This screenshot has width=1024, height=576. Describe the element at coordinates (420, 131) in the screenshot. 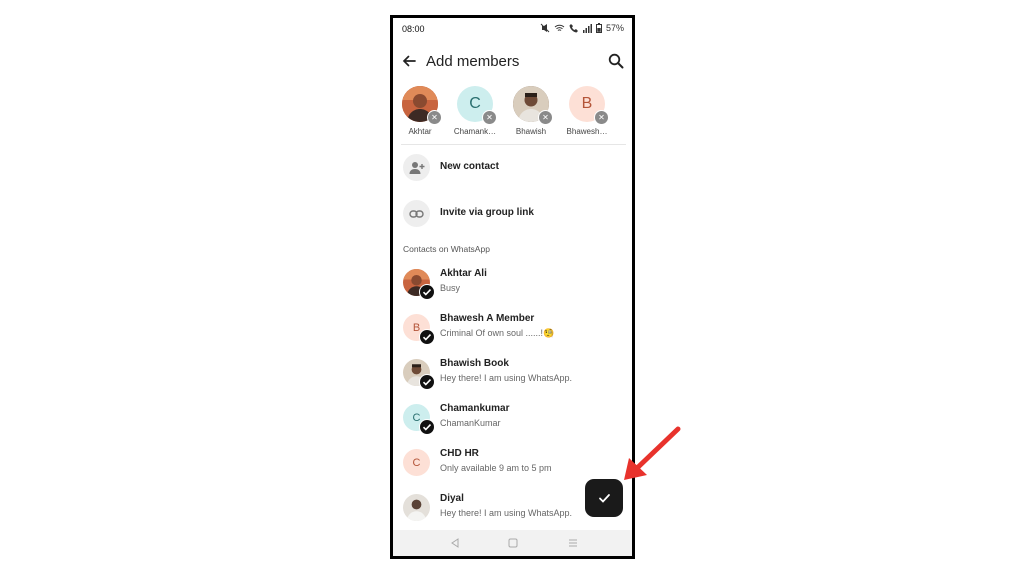

I see `selected-name: Akhtar` at that location.